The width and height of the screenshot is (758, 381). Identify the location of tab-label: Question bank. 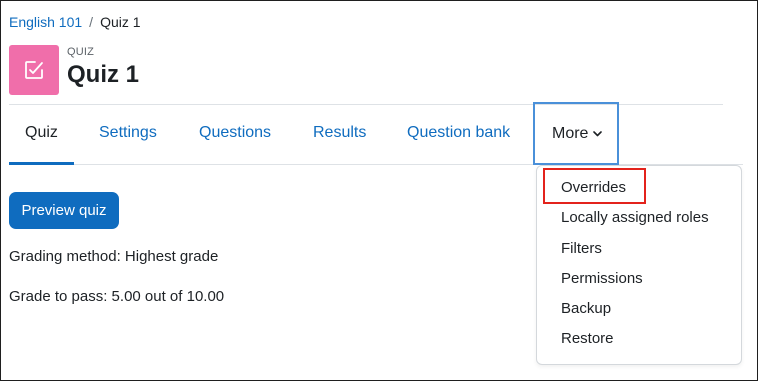
(459, 132).